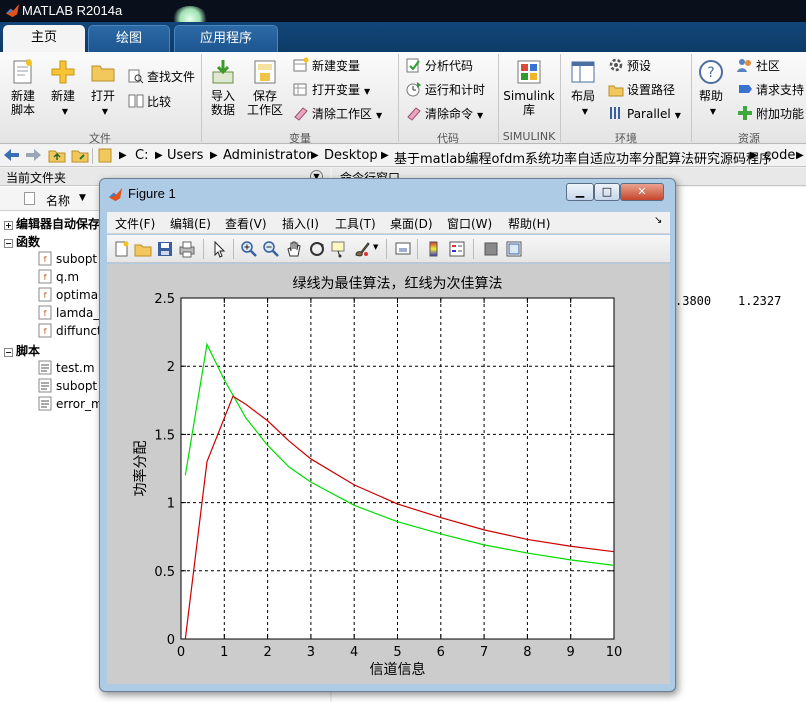  What do you see at coordinates (57, 157) in the screenshot?
I see `up-folder-icon` at bounding box center [57, 157].